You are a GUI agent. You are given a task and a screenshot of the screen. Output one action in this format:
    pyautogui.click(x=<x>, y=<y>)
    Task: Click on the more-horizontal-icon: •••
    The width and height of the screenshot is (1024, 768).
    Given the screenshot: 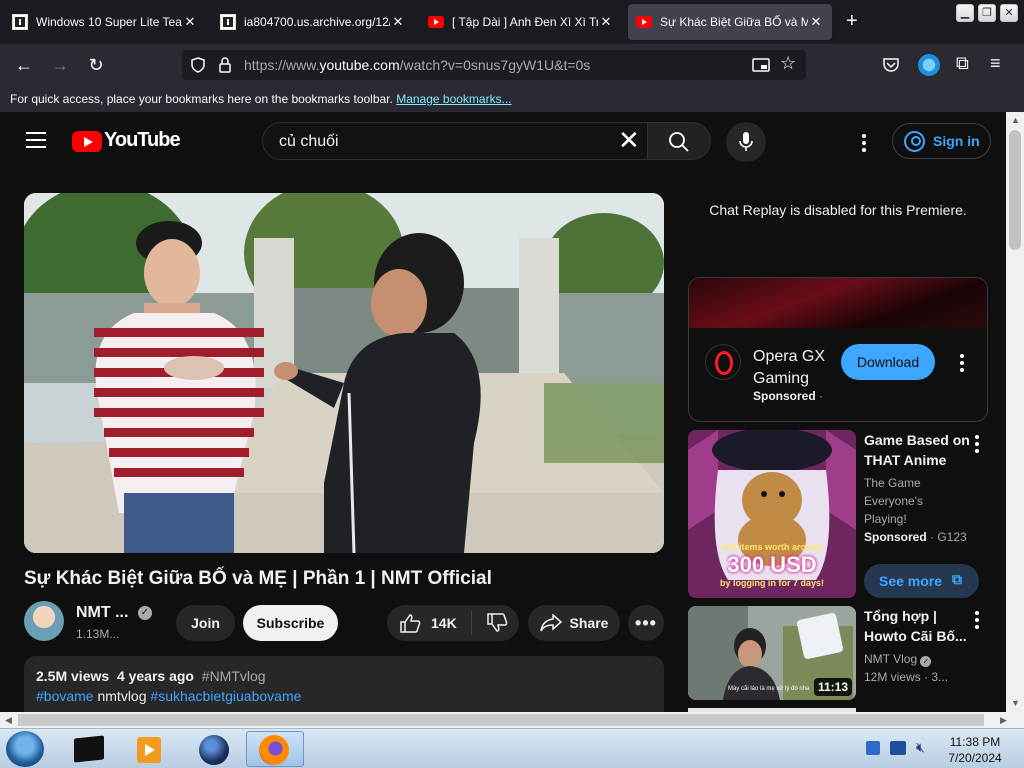 What is the action you would take?
    pyautogui.click(x=646, y=622)
    